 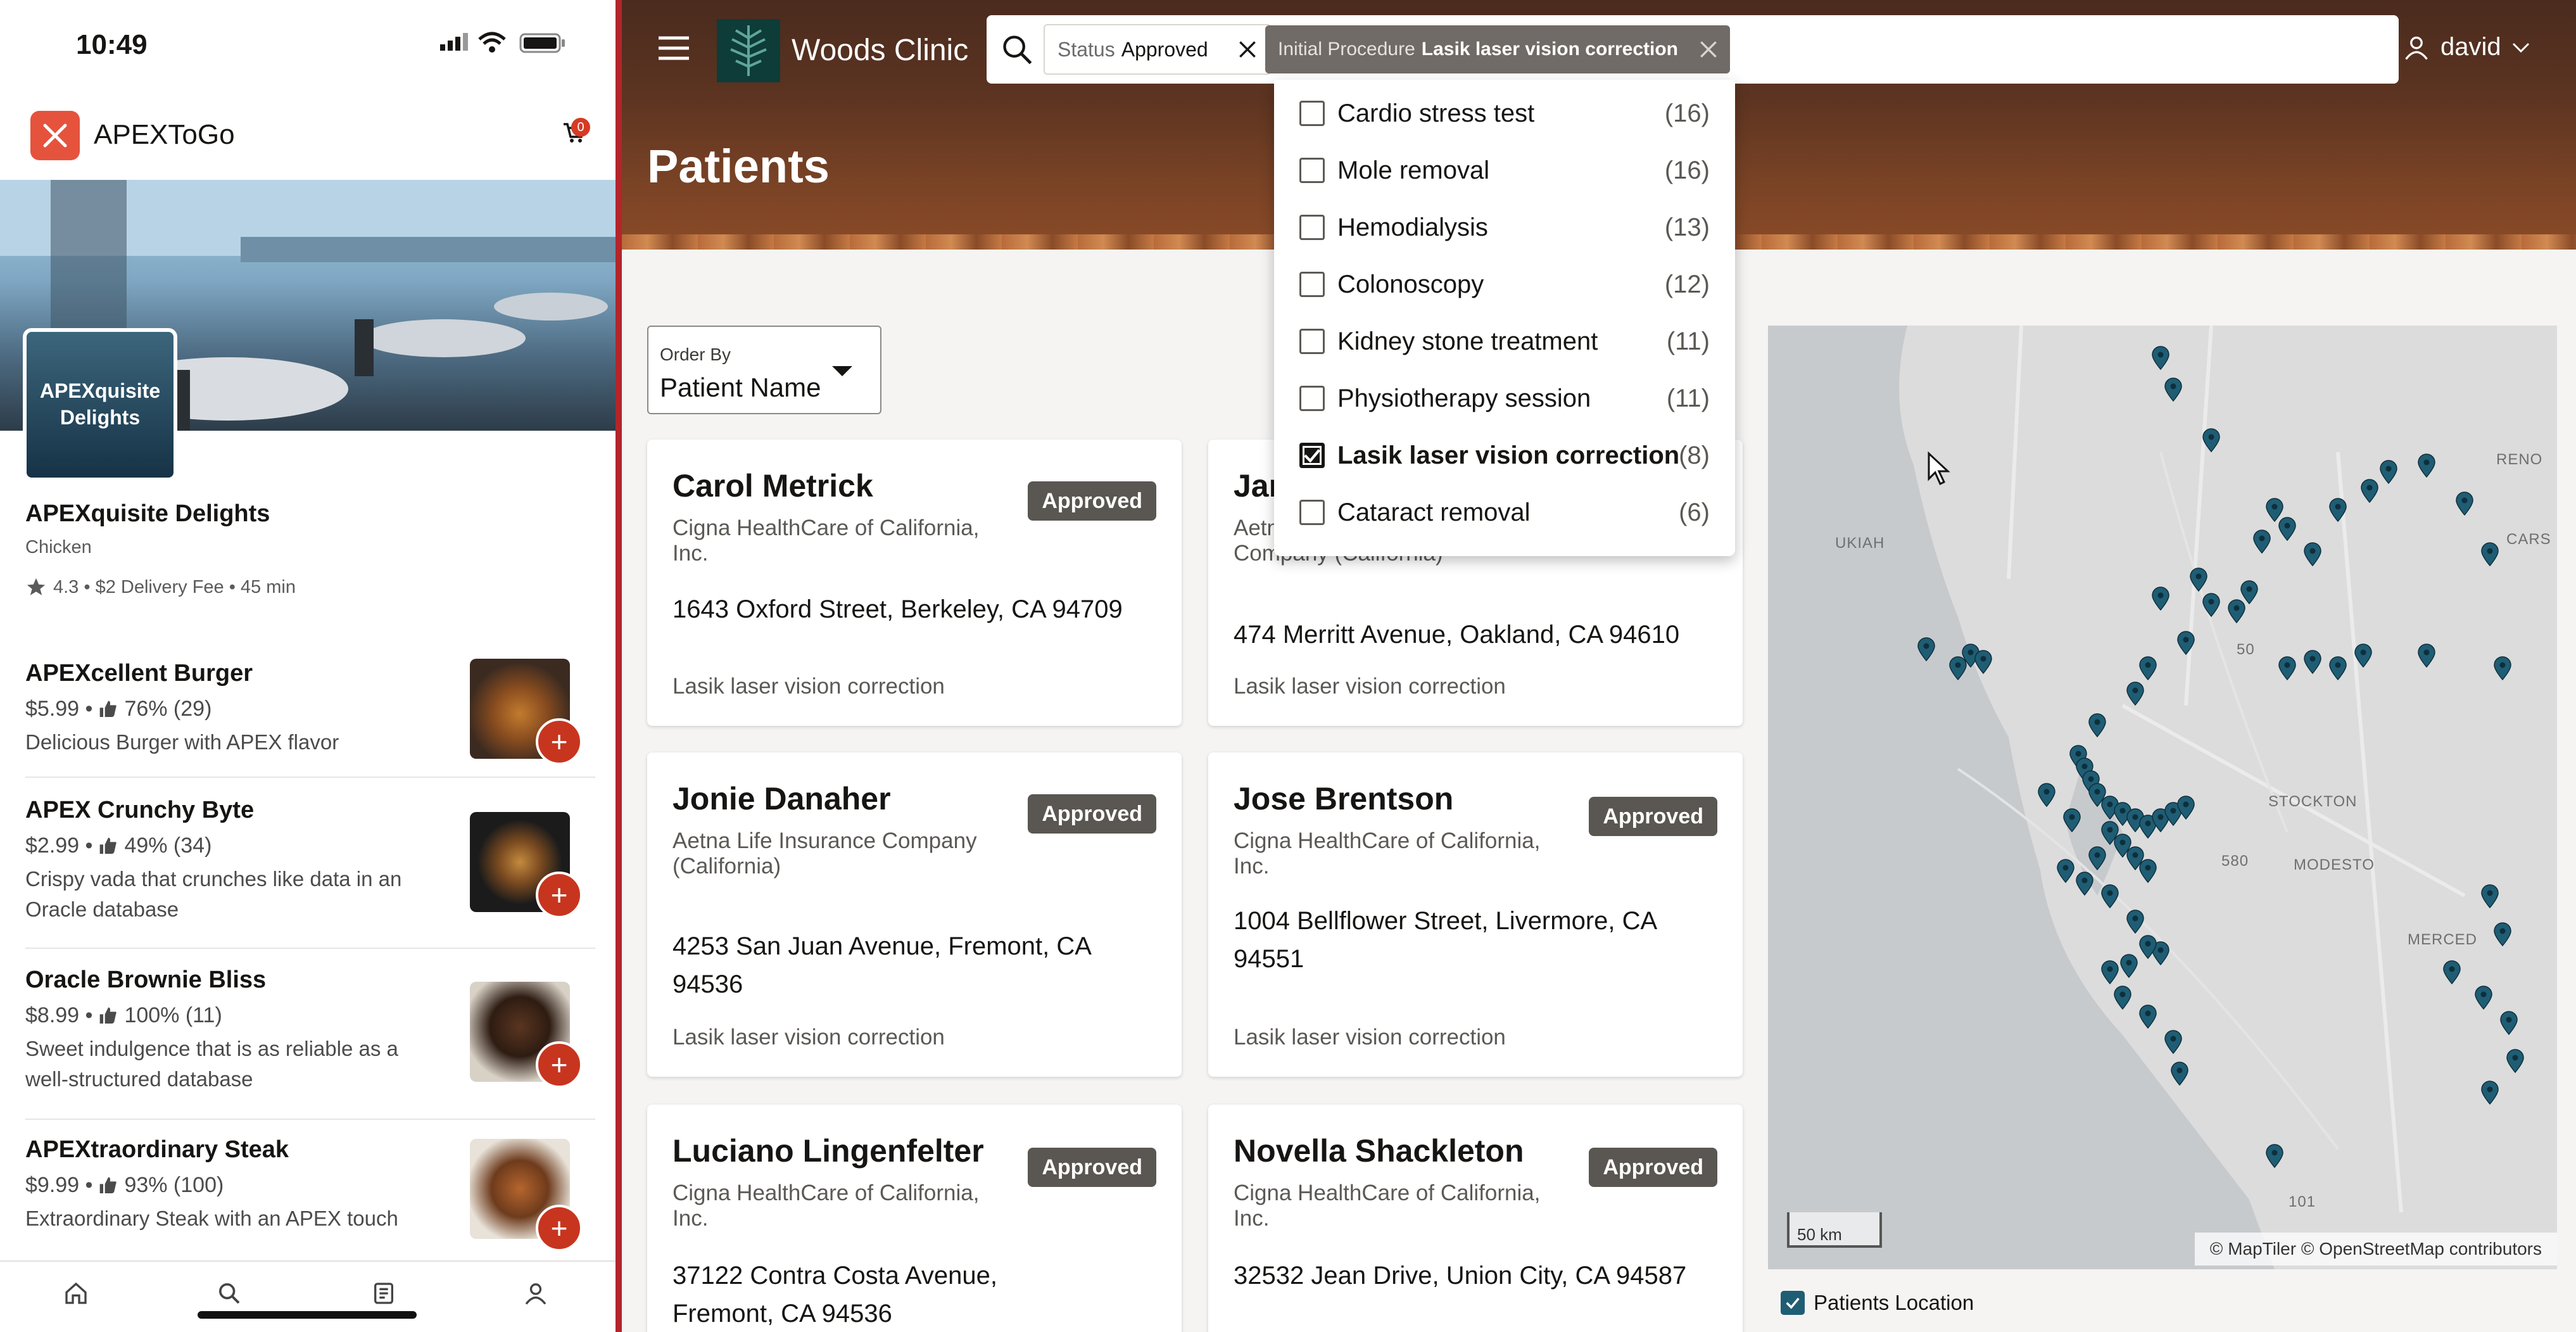 What do you see at coordinates (880, 50) in the screenshot?
I see `app-title: Woods Clinic` at bounding box center [880, 50].